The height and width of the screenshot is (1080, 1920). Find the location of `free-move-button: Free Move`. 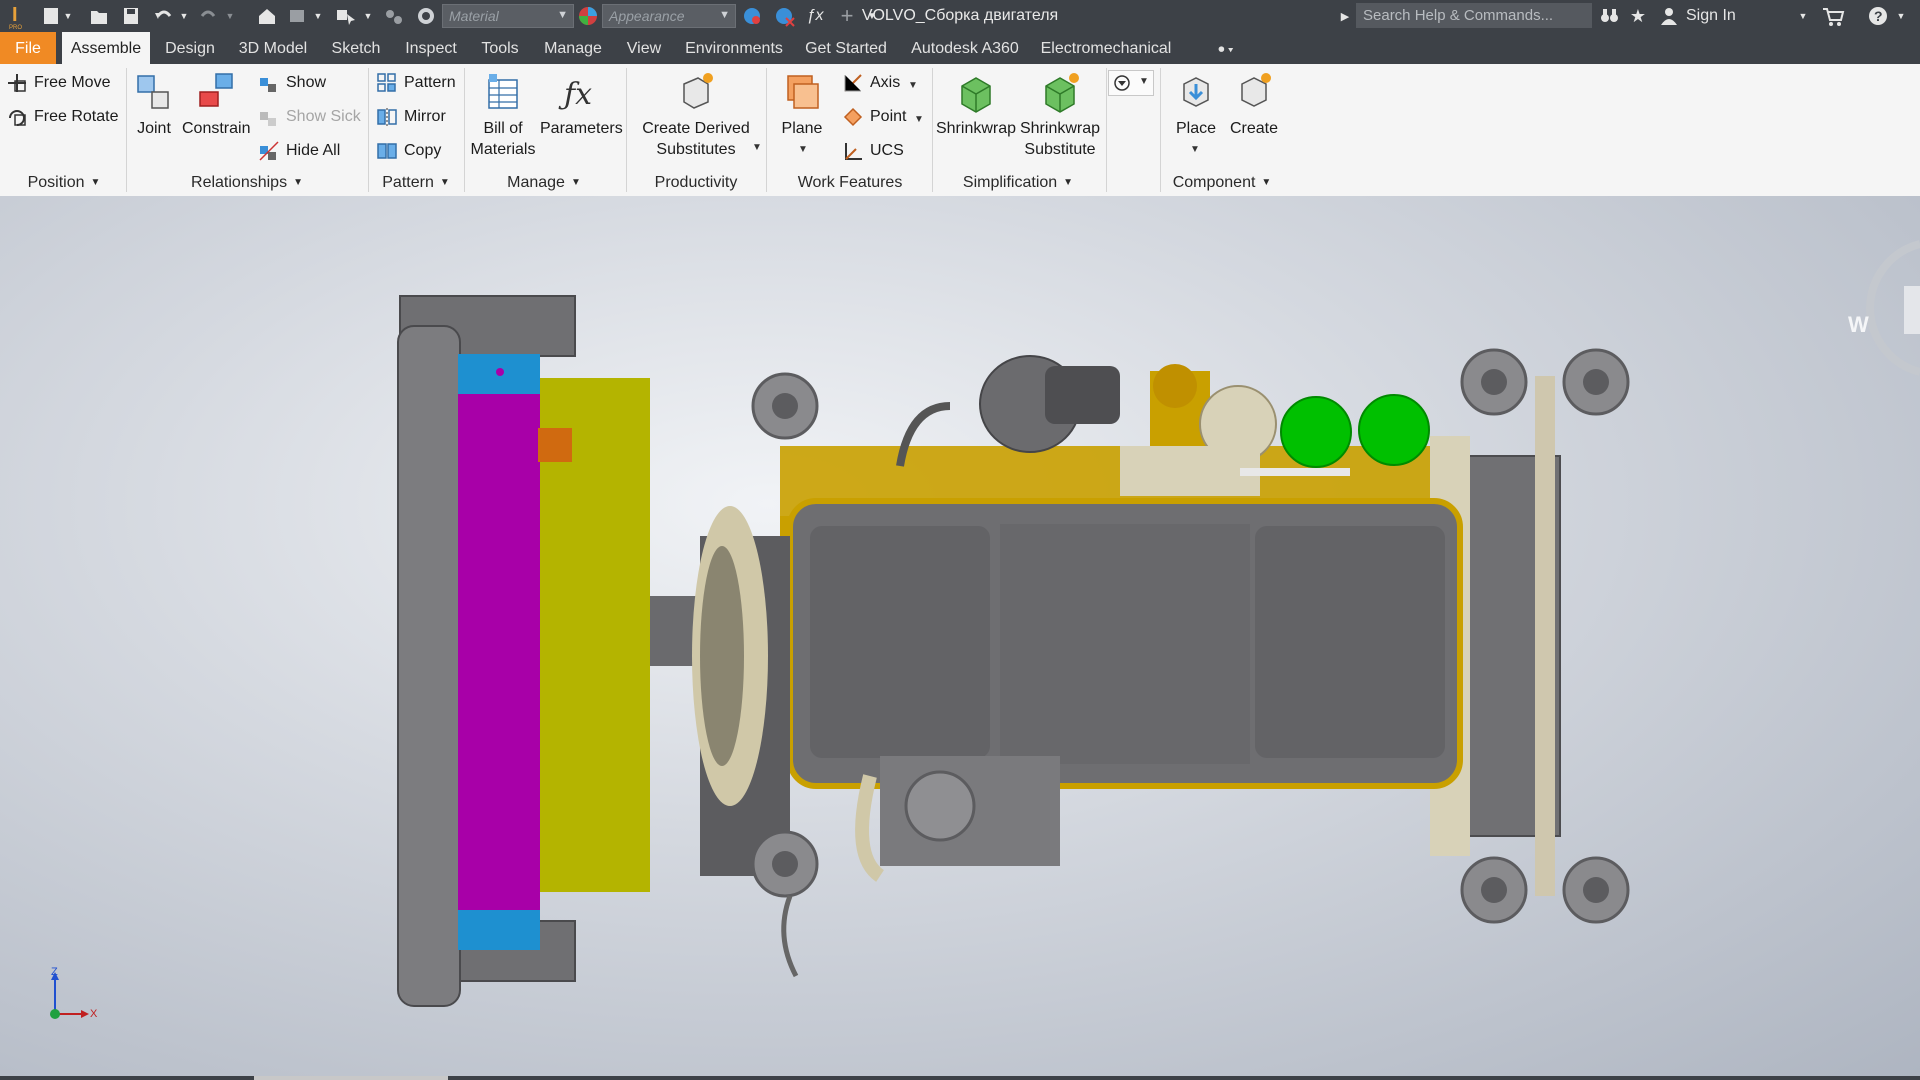

free-move-button: Free Move is located at coordinates (58, 83).